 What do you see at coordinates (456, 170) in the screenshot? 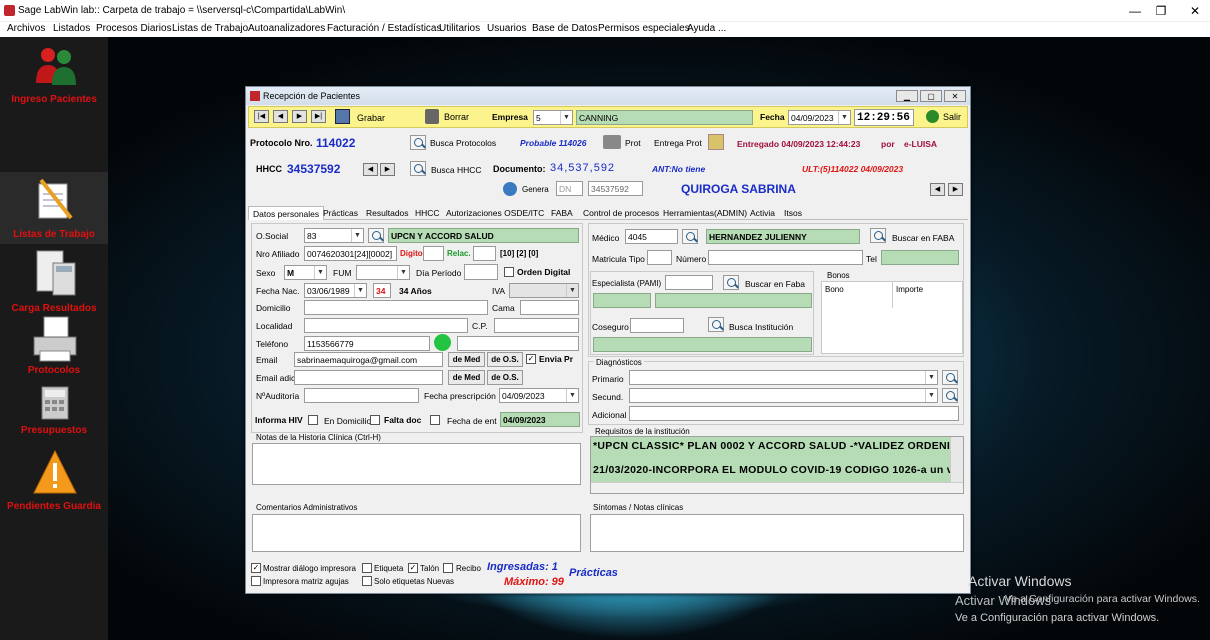
I see `busca-hhcc-button: Busca HHCC` at bounding box center [456, 170].